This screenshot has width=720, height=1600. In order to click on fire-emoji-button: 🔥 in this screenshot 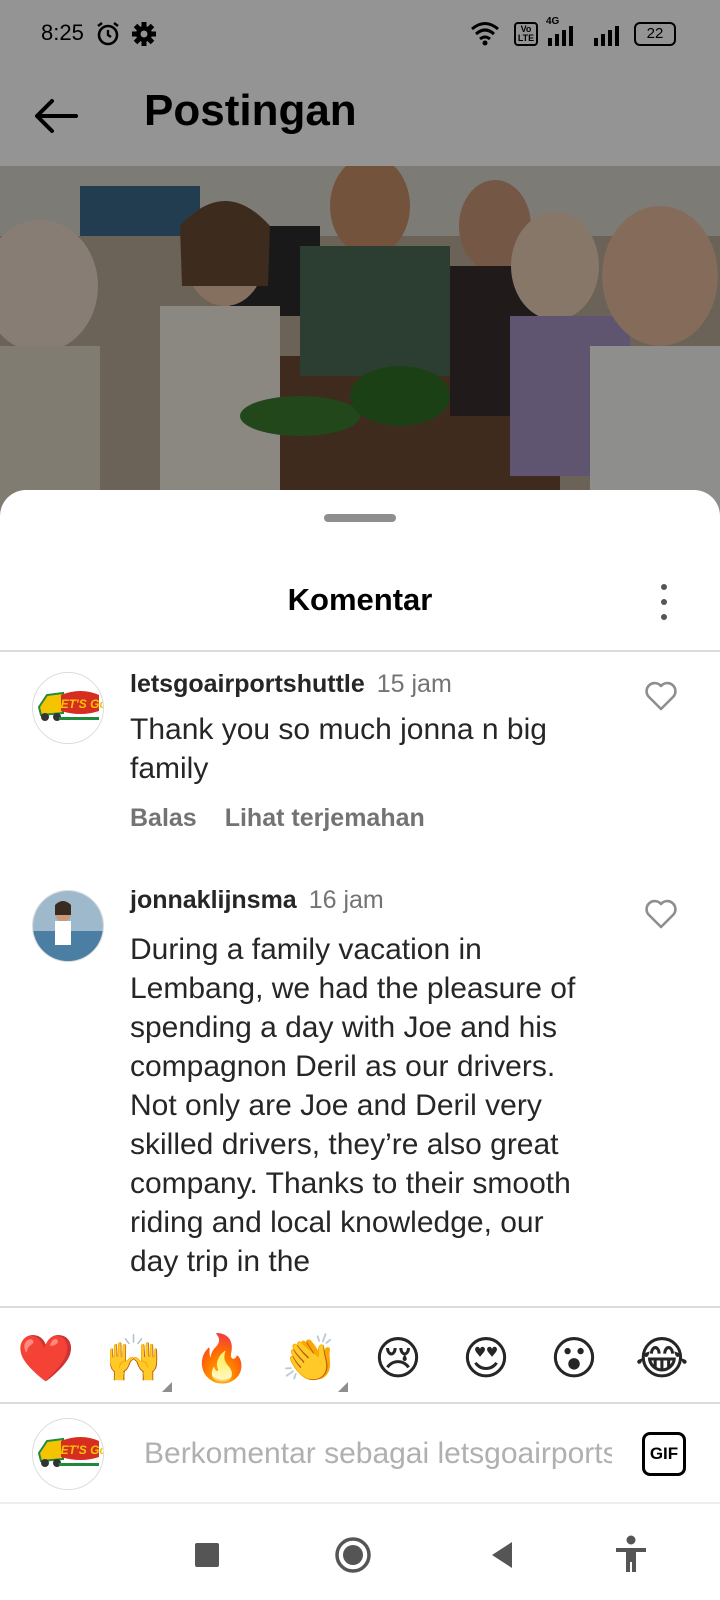, I will do `click(222, 1358)`.